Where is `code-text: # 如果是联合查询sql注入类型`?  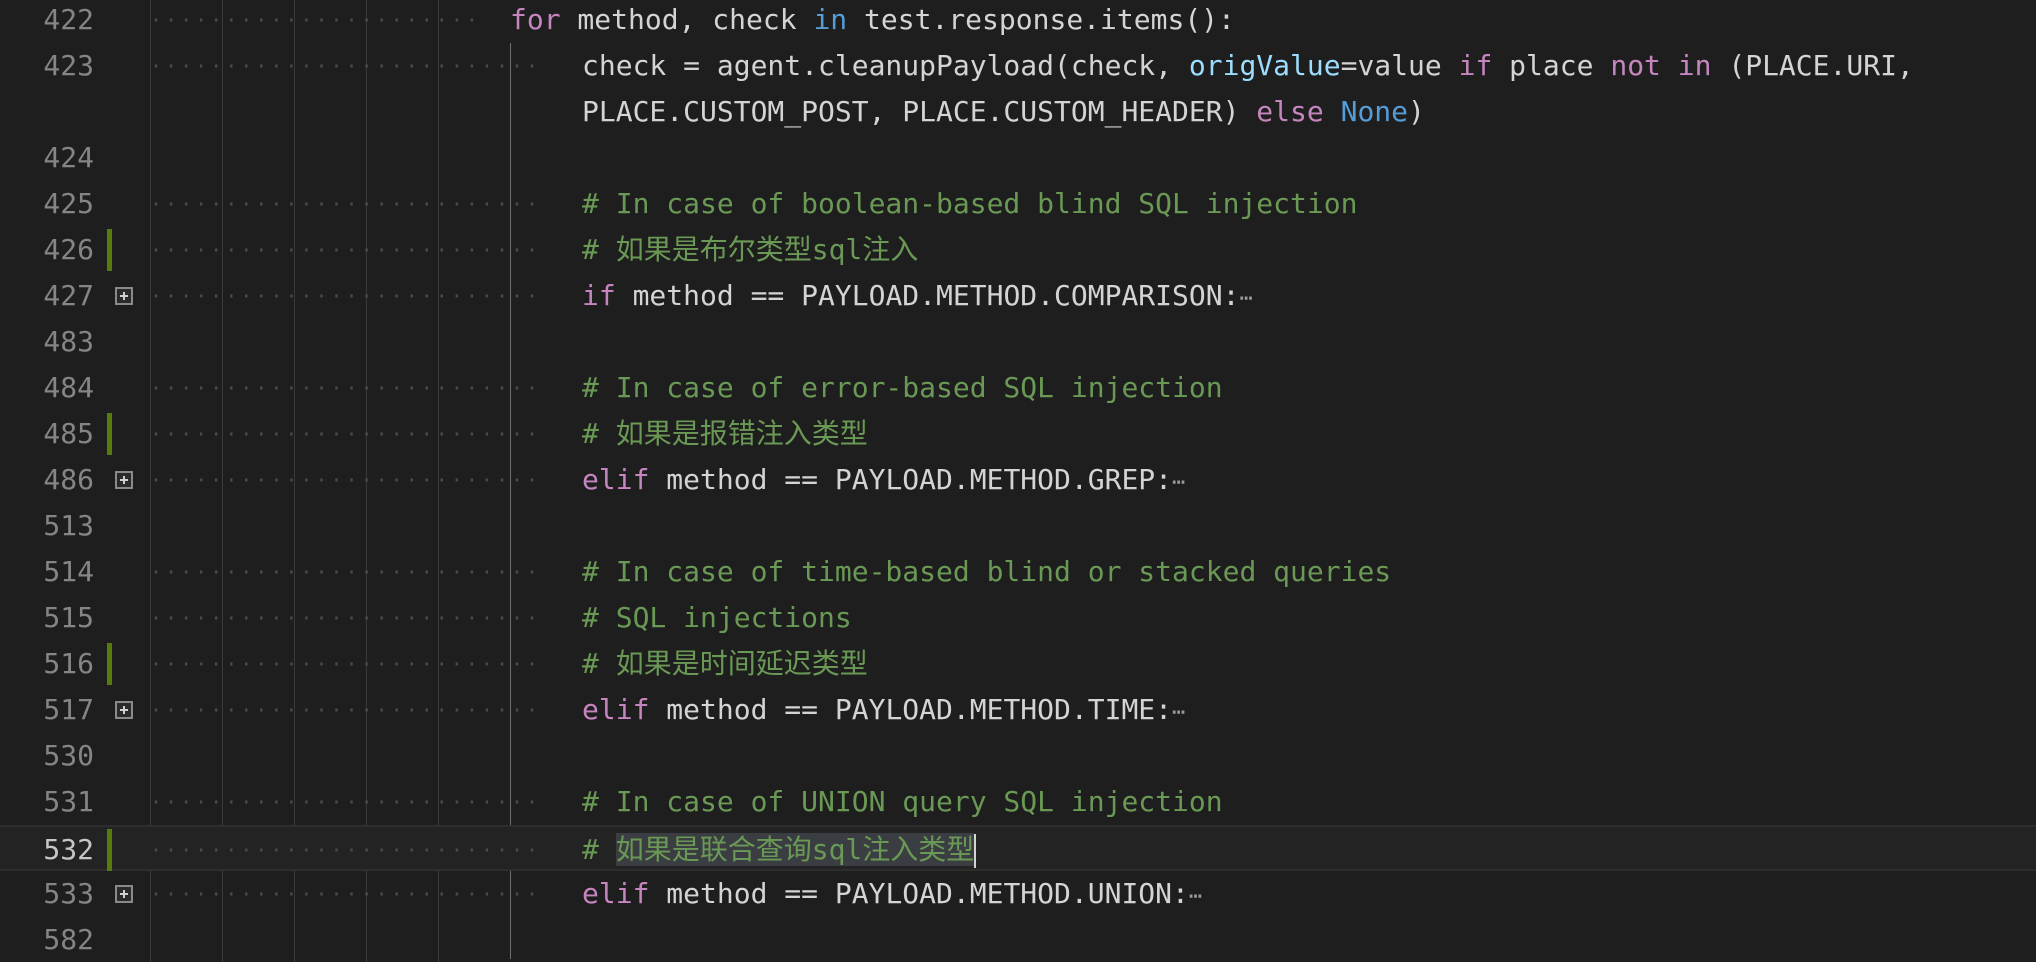 code-text: # 如果是联合查询sql注入类型 is located at coordinates (779, 850).